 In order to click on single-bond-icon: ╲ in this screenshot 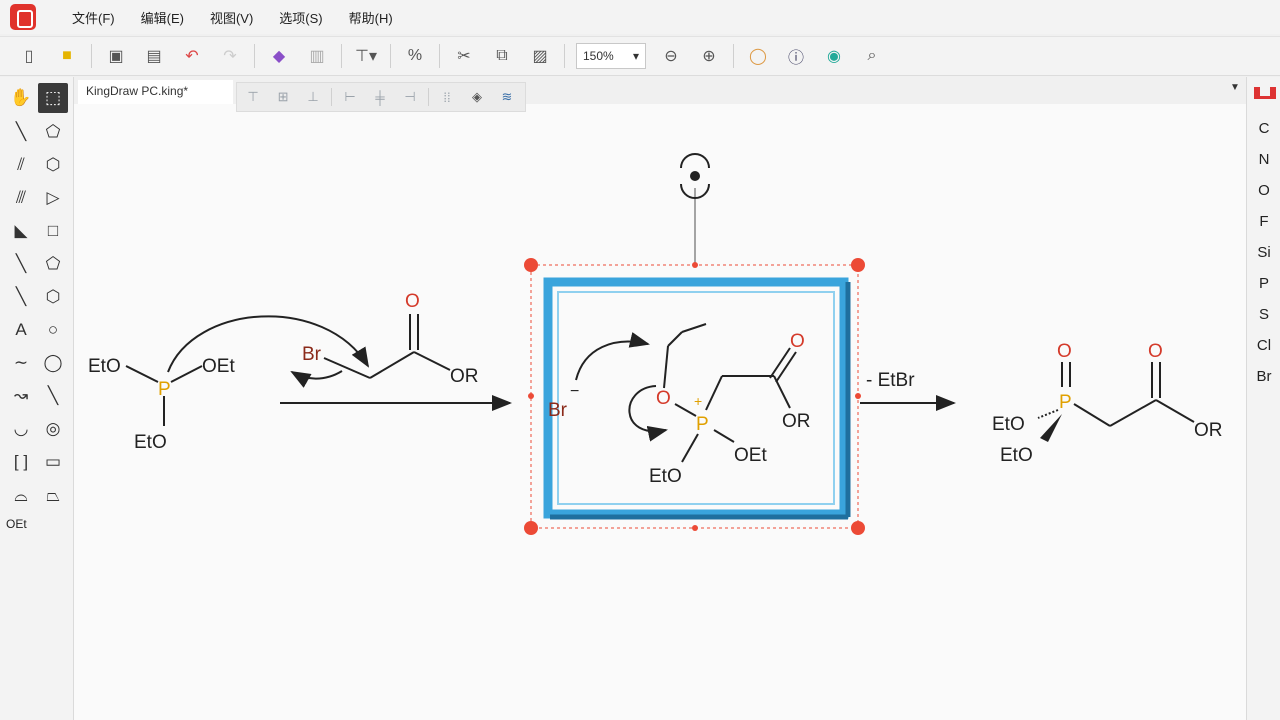, I will do `click(21, 132)`.